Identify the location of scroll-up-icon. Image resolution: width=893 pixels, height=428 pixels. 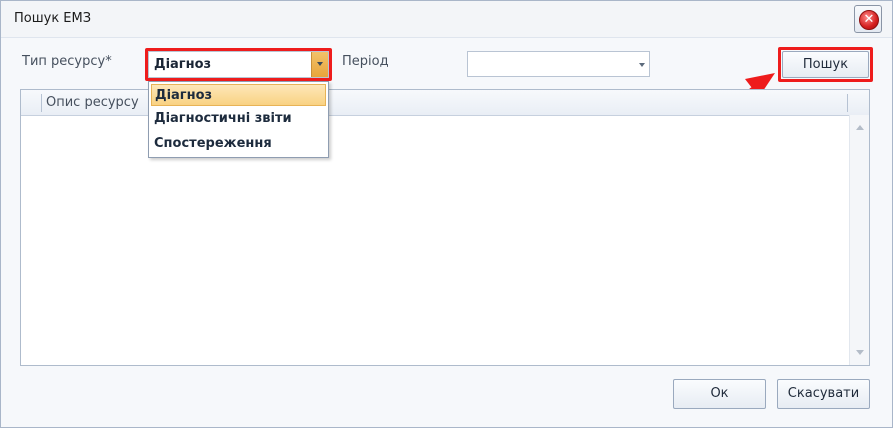
(860, 127).